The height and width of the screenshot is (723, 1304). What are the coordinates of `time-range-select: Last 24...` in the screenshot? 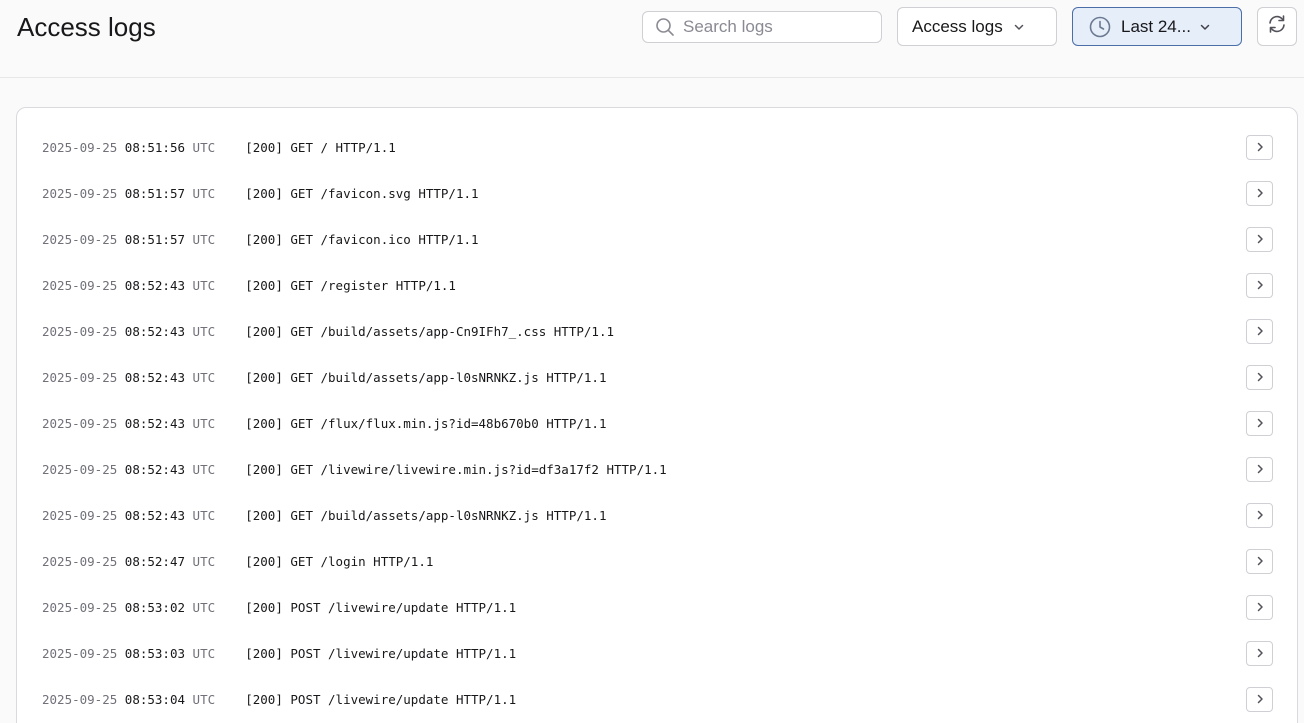 It's located at (1157, 26).